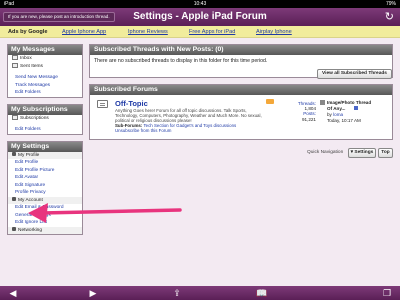 This screenshot has width=400, height=300. Describe the element at coordinates (308, 119) in the screenshot. I see `posts-count: 91,221` at that location.